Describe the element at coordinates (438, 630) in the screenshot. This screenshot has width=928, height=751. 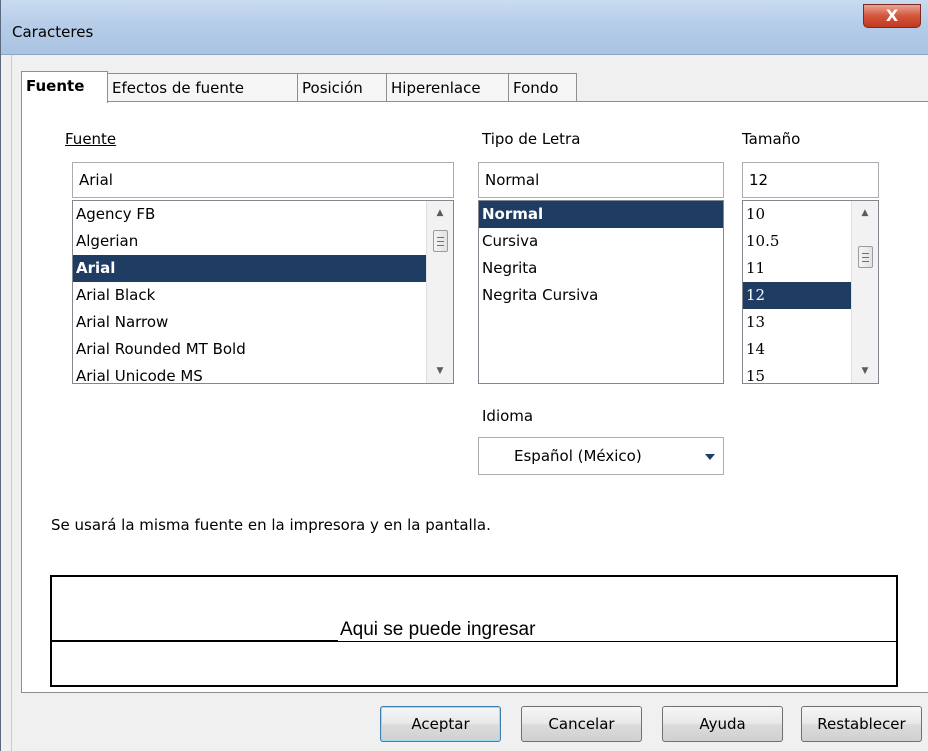
I see `preview-sample-text: Aqui se puede ingresar` at that location.